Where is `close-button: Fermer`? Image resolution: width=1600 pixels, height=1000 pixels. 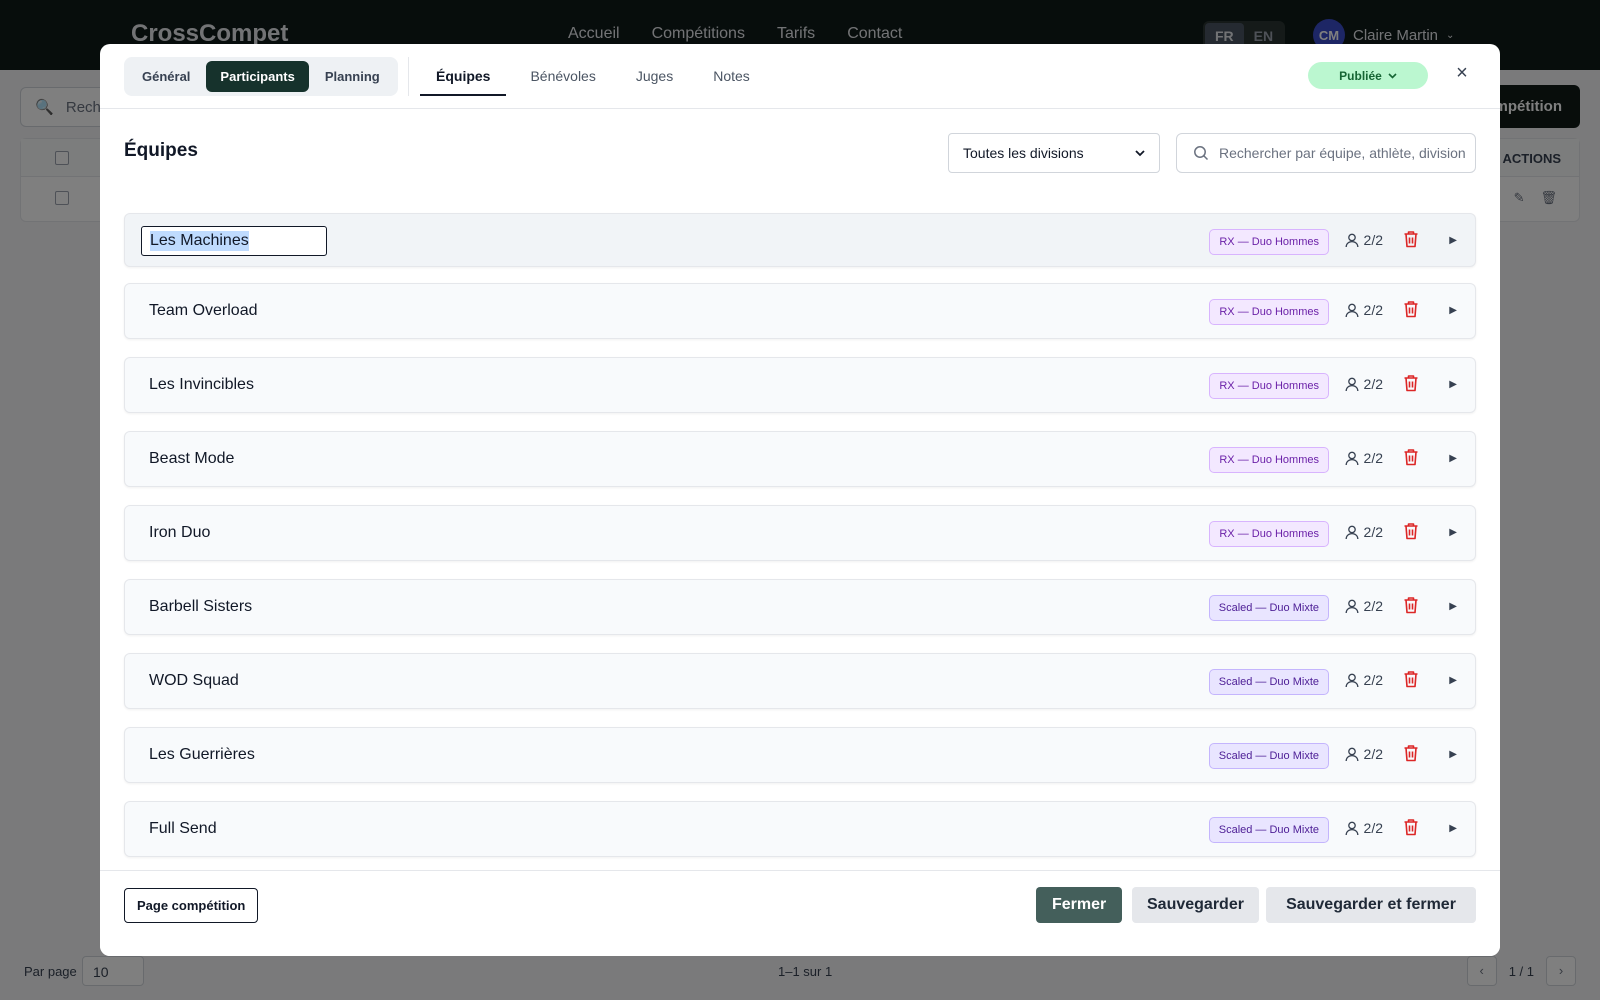
close-button: Fermer is located at coordinates (1079, 905).